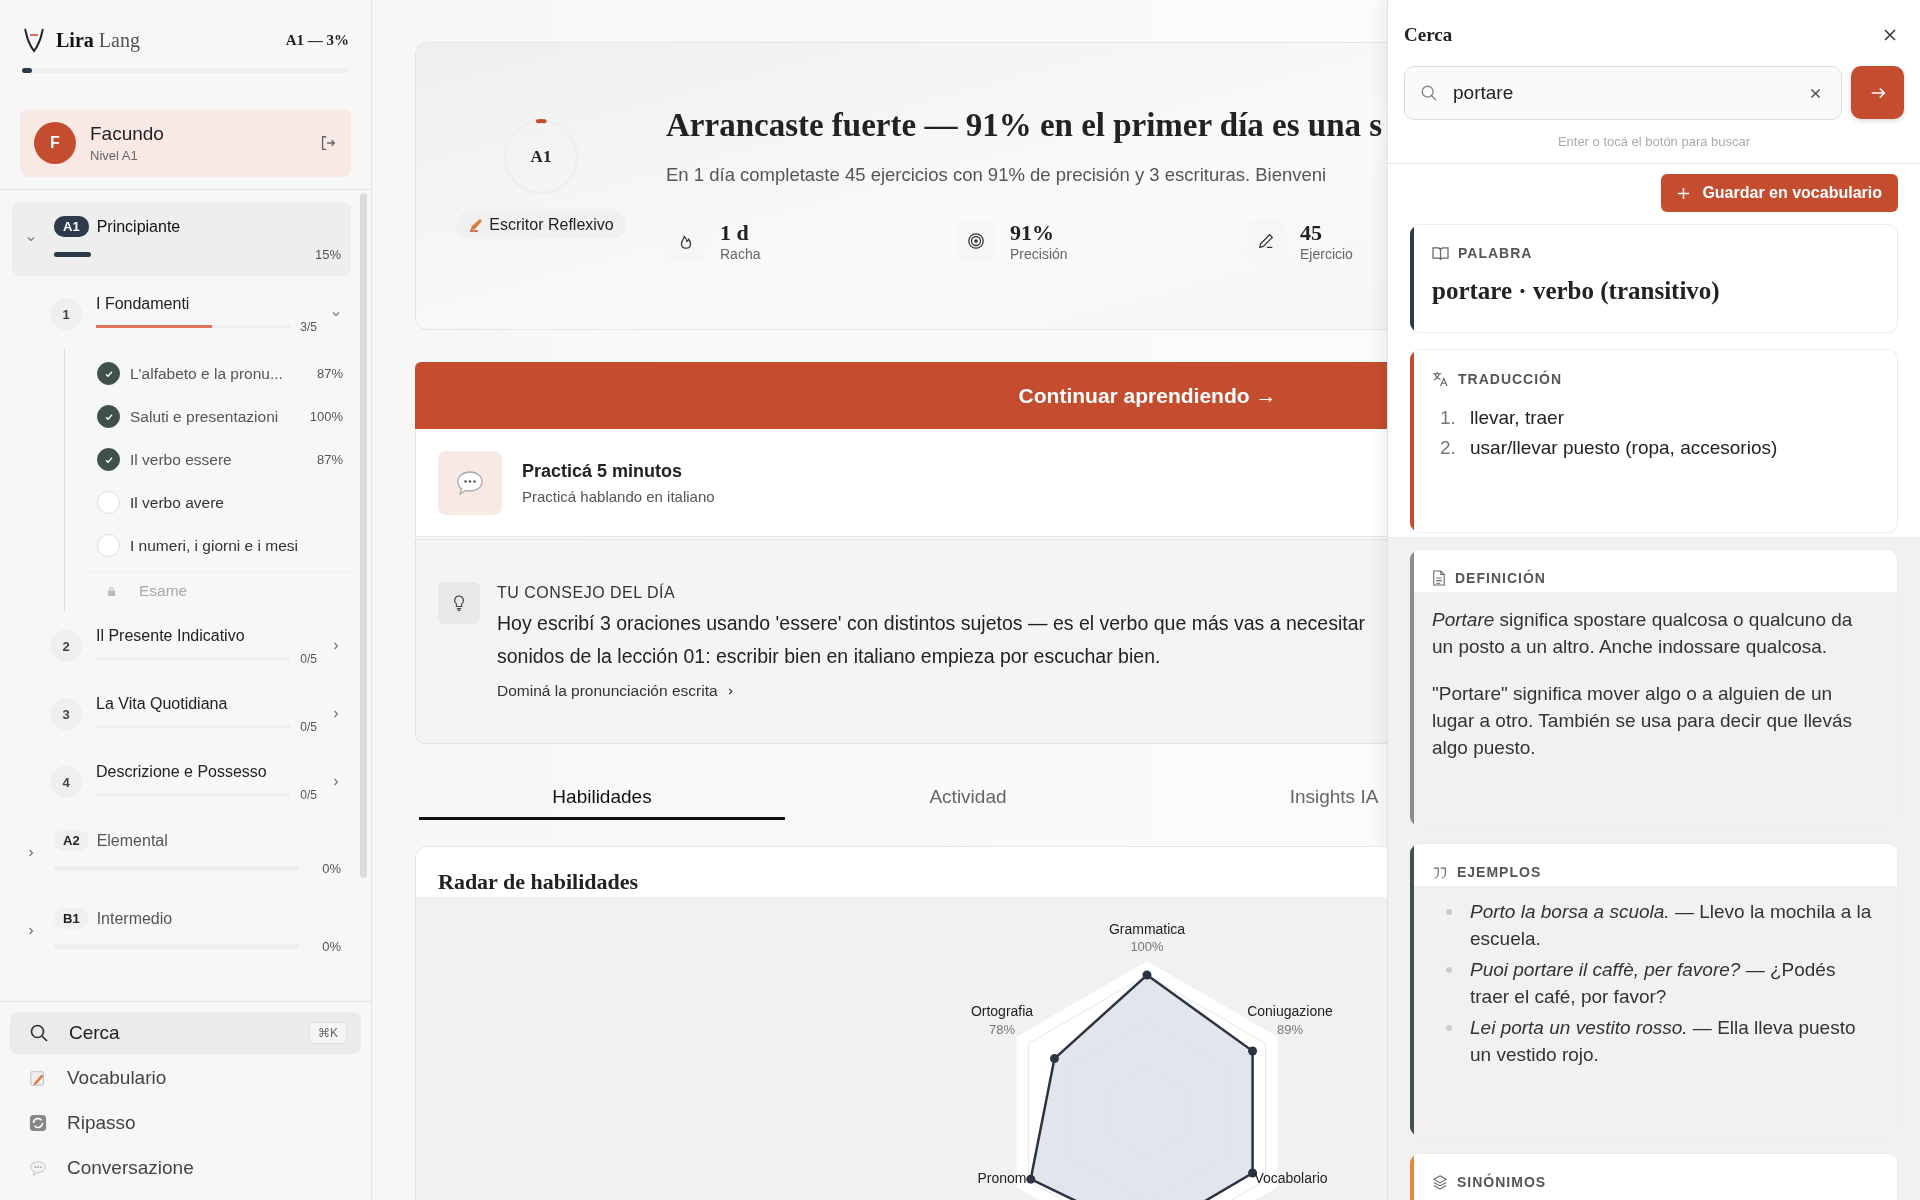  I want to click on target-icon, so click(976, 241).